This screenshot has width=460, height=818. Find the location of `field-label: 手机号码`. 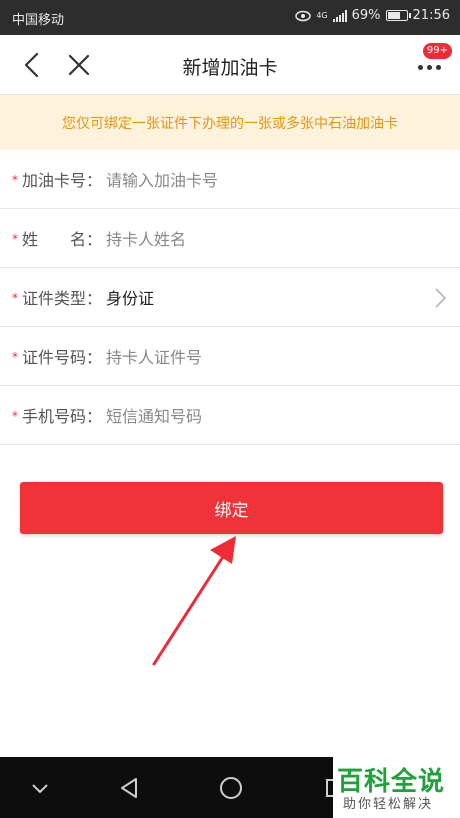

field-label: 手机号码 is located at coordinates (54, 416).